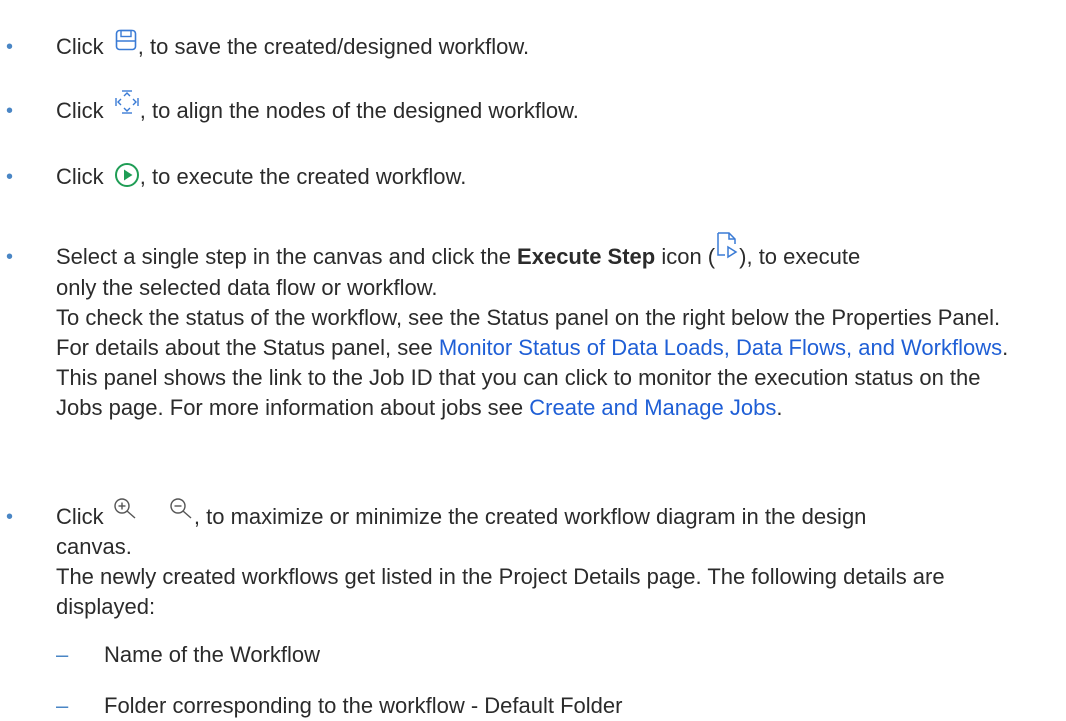  Describe the element at coordinates (333, 46) in the screenshot. I see `item-text-suffix: , to save the created/designed workflow.` at that location.